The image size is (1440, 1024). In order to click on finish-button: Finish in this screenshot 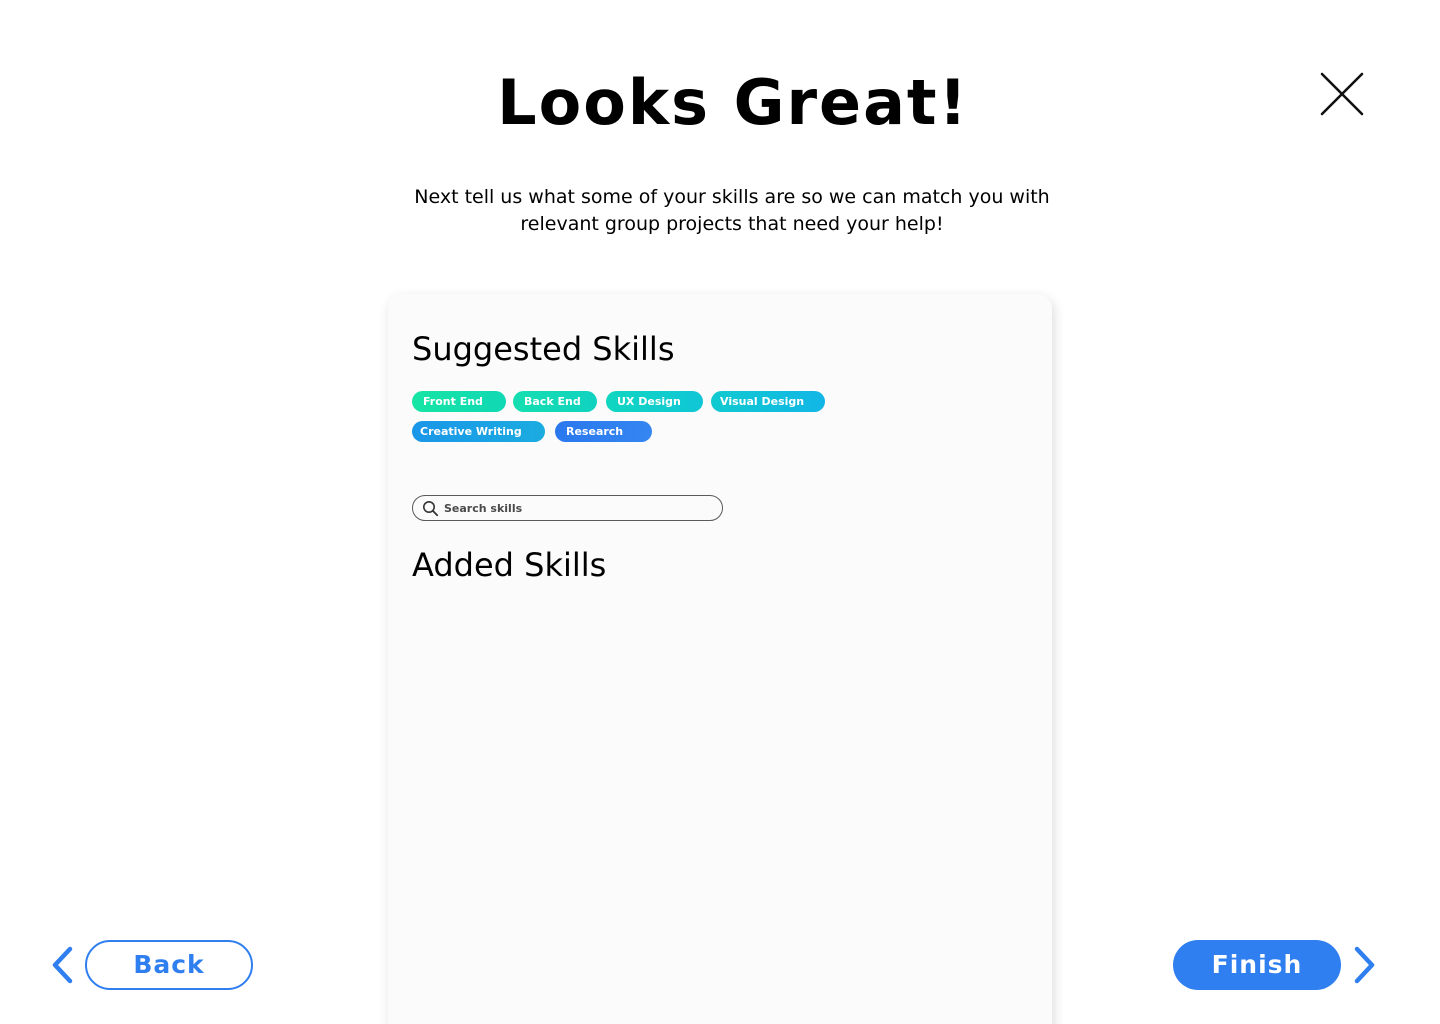, I will do `click(1257, 965)`.